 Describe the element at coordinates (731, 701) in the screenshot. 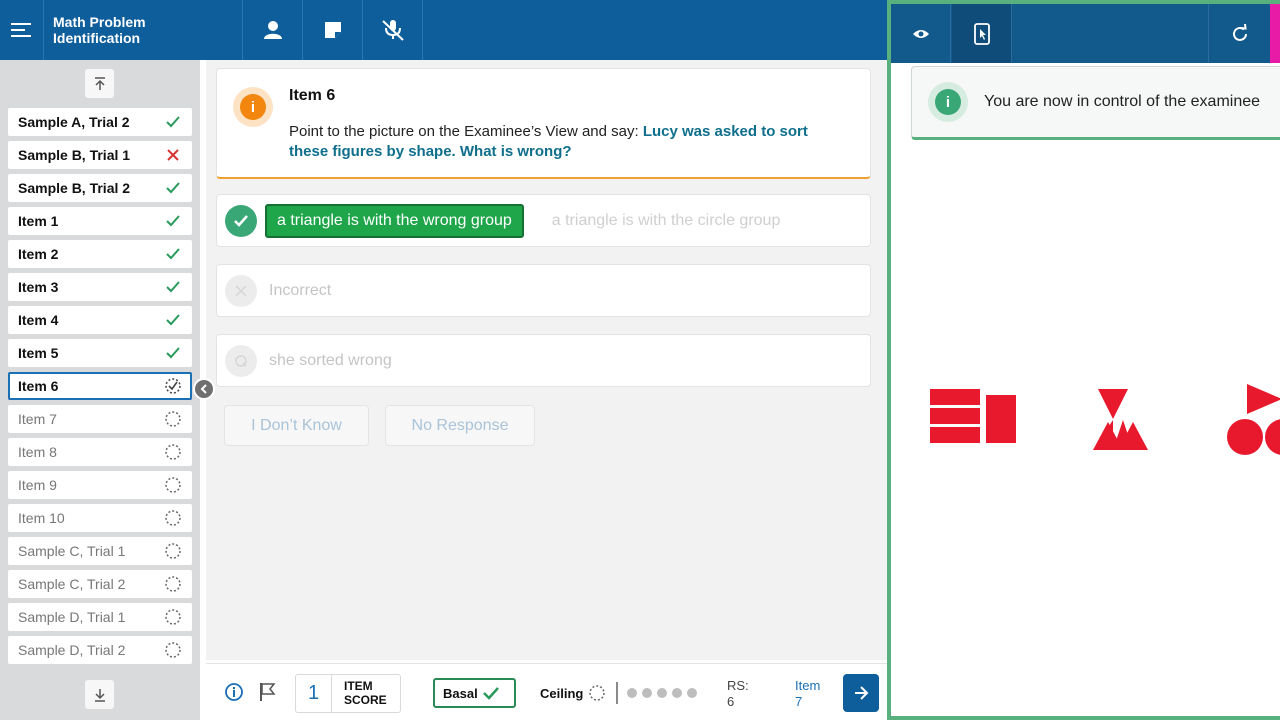

I see `raw-score-value: 6` at that location.